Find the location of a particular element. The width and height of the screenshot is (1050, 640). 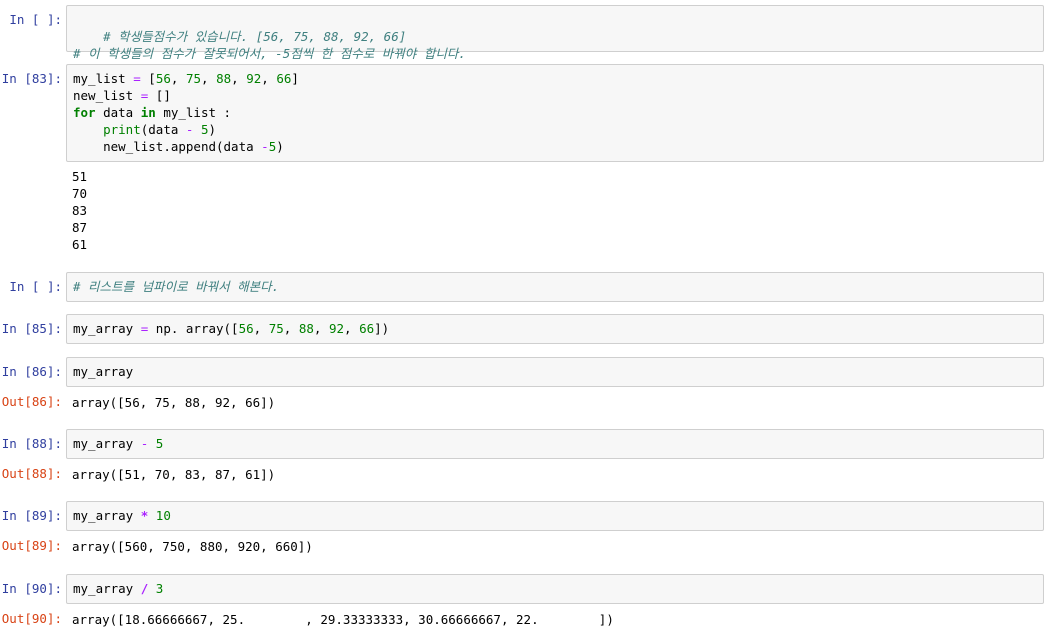

comment-line: # 학생들점수가 있습니다. [56, 75, 88, 92, 66] is located at coordinates (255, 36).